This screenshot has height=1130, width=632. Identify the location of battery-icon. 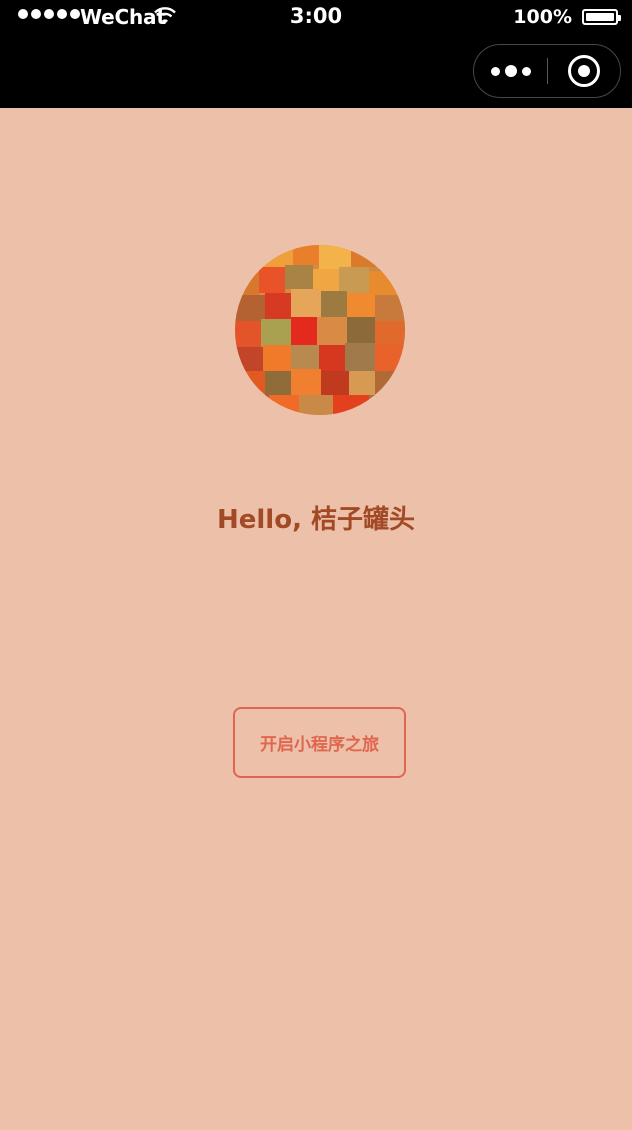
(601, 17).